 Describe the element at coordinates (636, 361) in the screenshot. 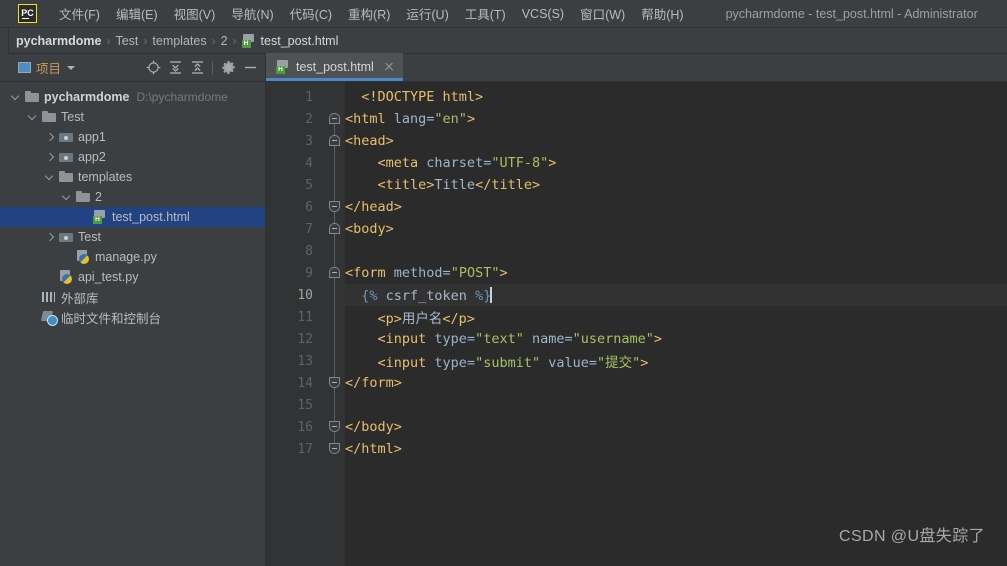

I see `code-line-13: 13 <input type="submit" value="提交">` at that location.